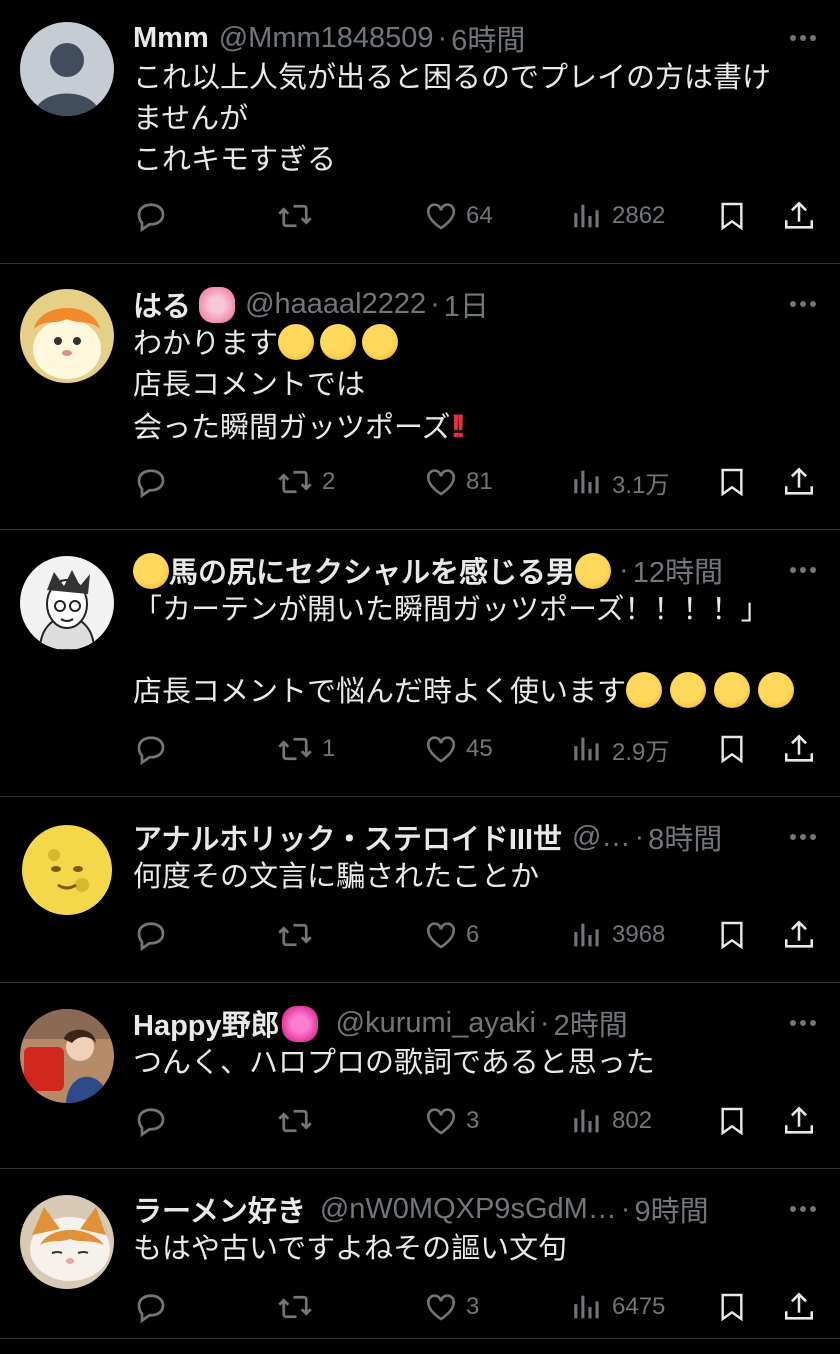  Describe the element at coordinates (295, 749) in the screenshot. I see `retweet-icon` at that location.